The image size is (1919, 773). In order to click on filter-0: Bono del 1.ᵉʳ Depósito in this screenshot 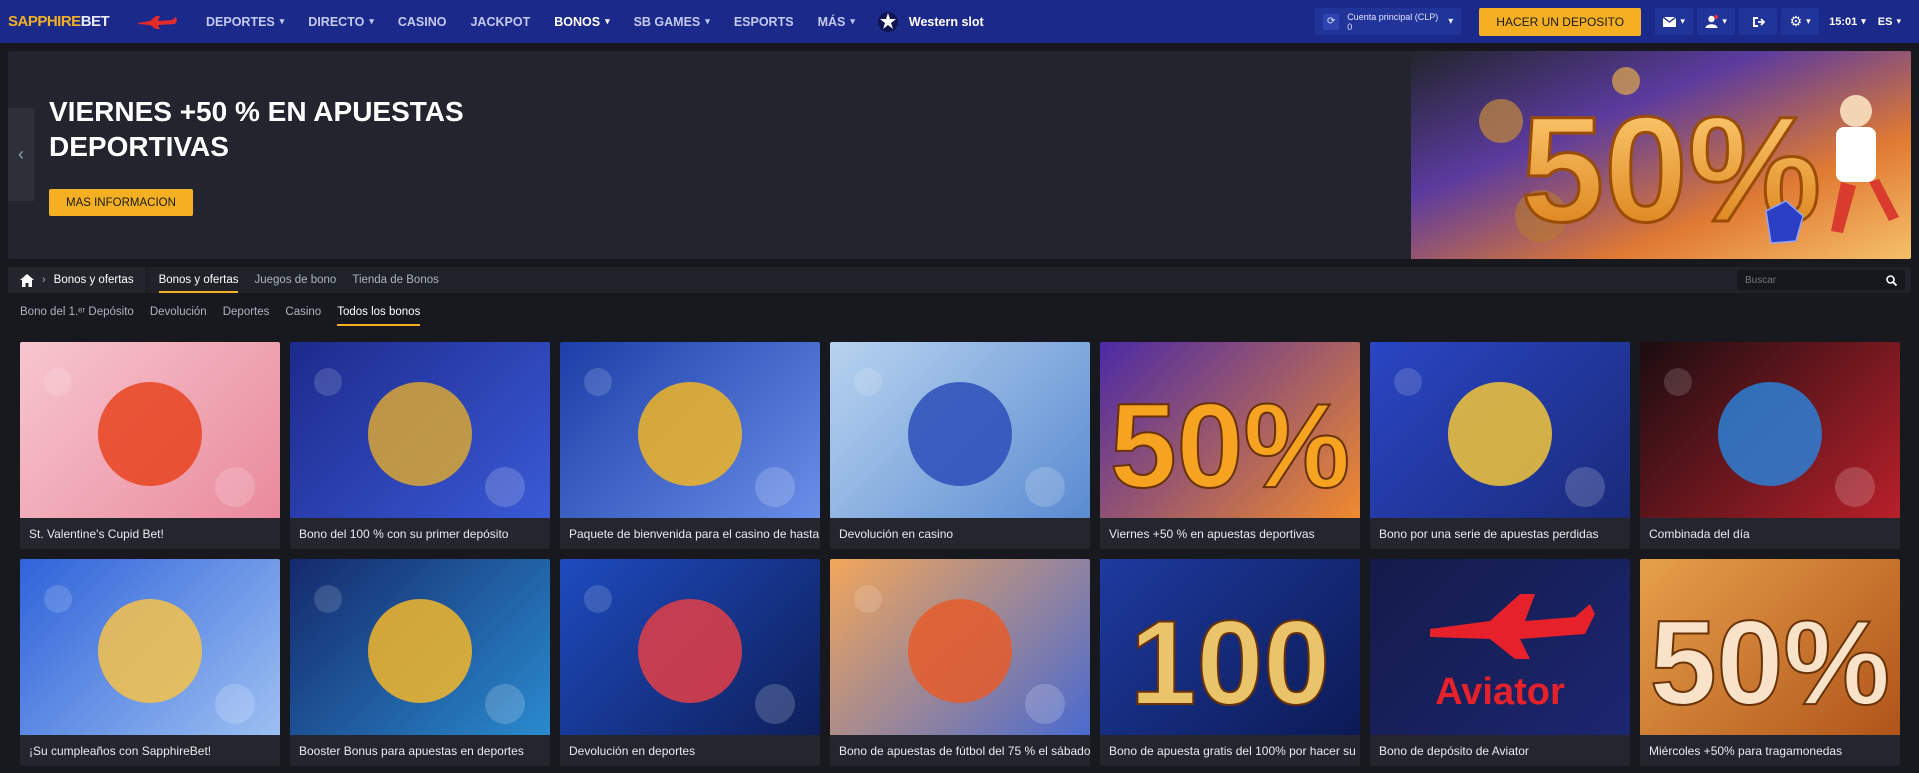, I will do `click(77, 312)`.